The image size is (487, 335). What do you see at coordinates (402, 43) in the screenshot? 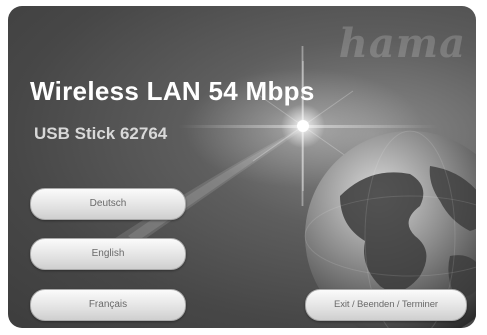
I see `brand-logo: hama` at bounding box center [402, 43].